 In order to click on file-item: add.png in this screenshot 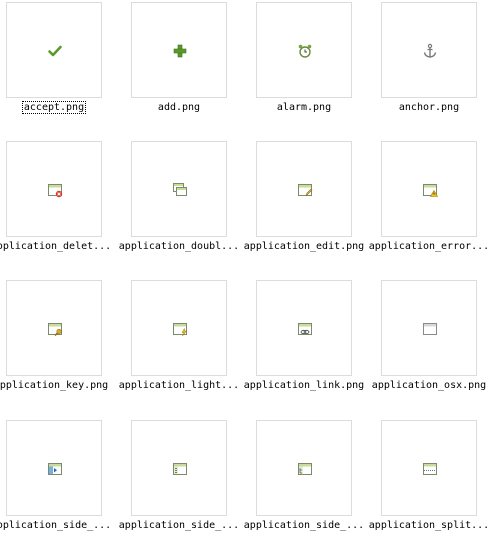, I will do `click(187, 69)`.